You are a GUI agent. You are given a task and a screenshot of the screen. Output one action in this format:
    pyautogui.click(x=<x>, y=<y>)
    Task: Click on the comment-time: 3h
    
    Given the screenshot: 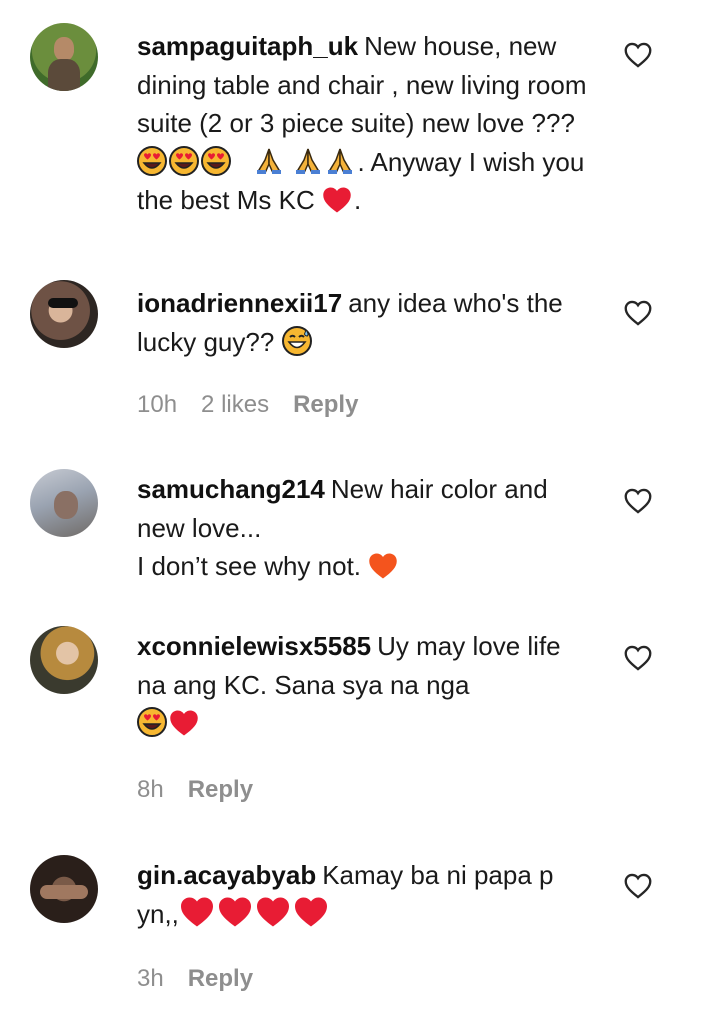 What is the action you would take?
    pyautogui.click(x=150, y=978)
    